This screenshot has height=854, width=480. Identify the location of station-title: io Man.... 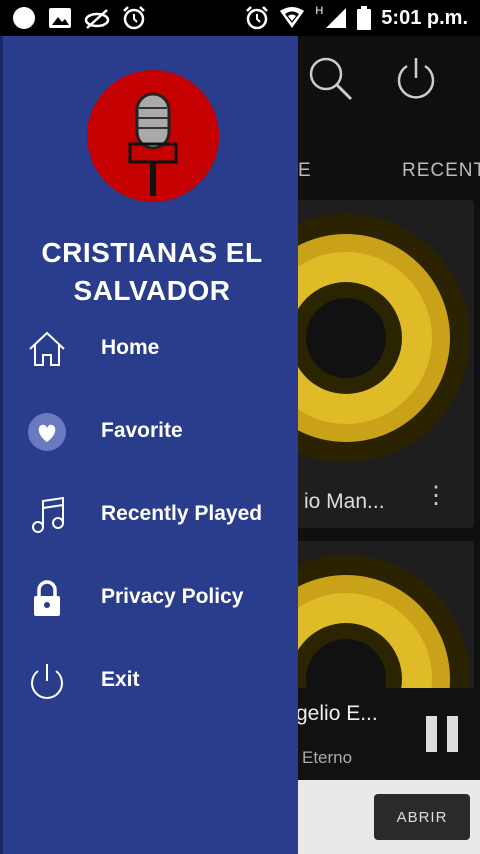
(344, 501).